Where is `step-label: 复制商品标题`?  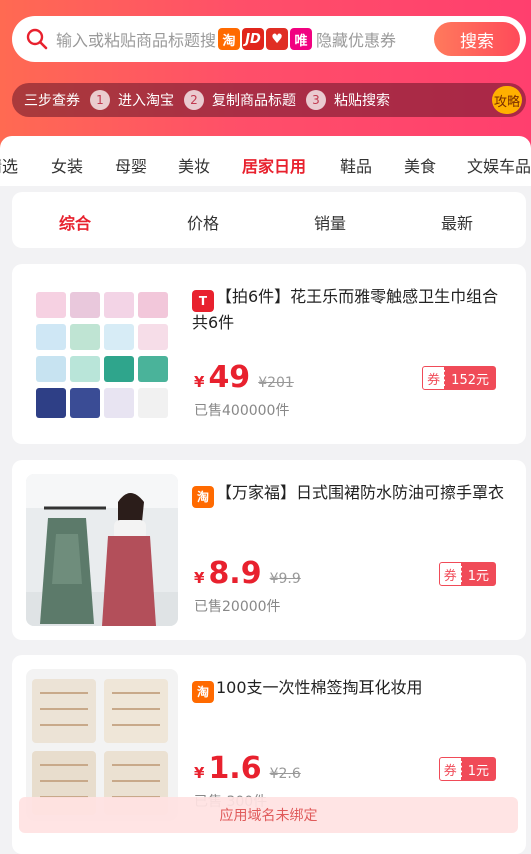
step-label: 复制商品标题 is located at coordinates (254, 101).